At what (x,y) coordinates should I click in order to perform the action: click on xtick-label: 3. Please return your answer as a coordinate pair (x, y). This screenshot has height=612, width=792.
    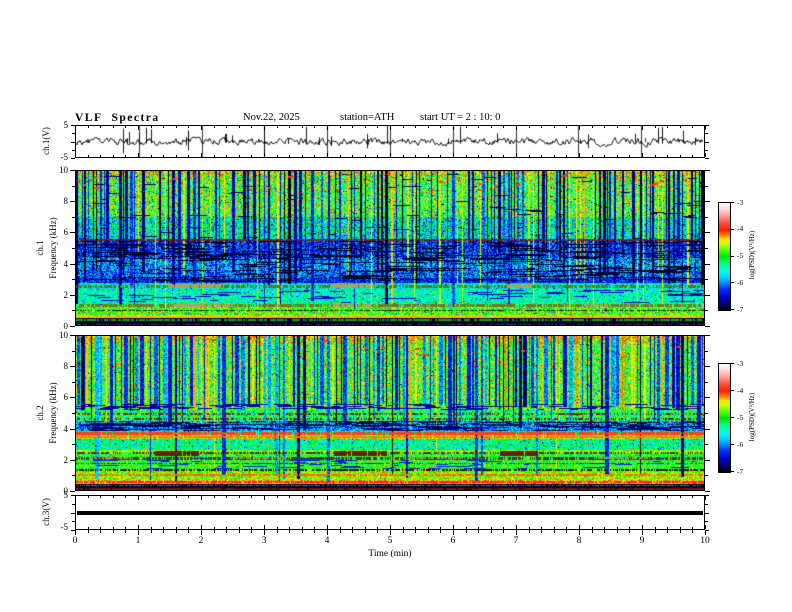
    Looking at the image, I should click on (264, 541).